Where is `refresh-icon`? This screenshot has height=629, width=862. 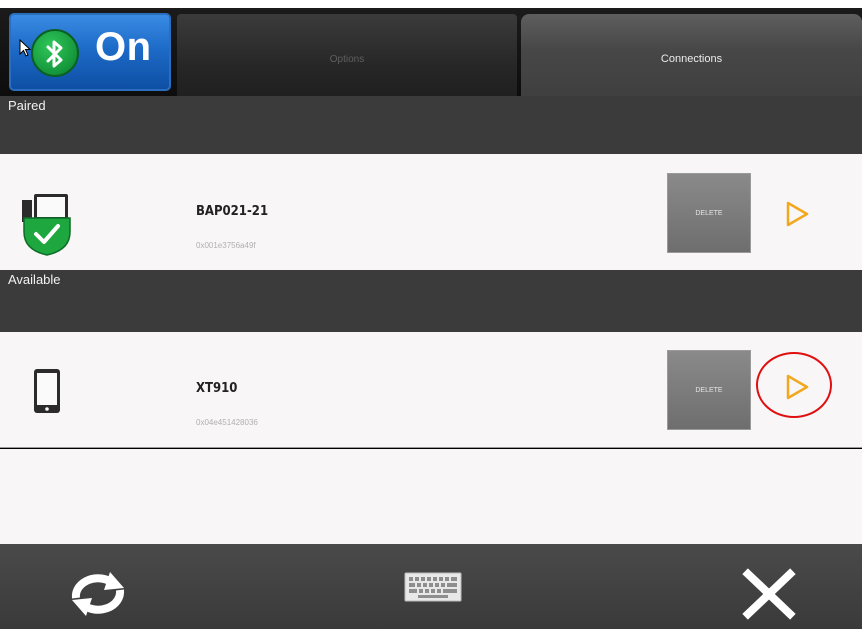 refresh-icon is located at coordinates (98, 594).